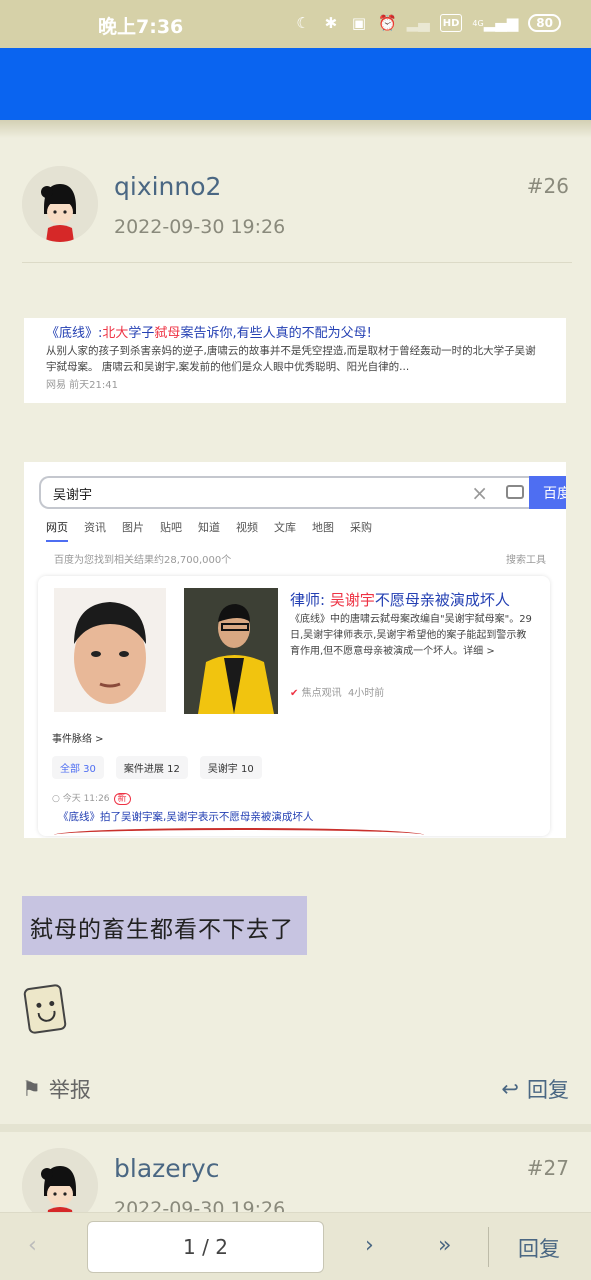 The width and height of the screenshot is (591, 1280). I want to click on reply-arrow-icon: ↩, so click(510, 1089).